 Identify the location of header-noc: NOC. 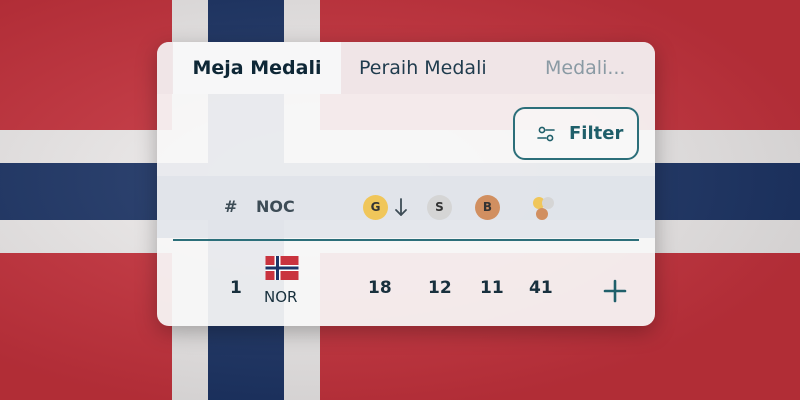
(275, 207).